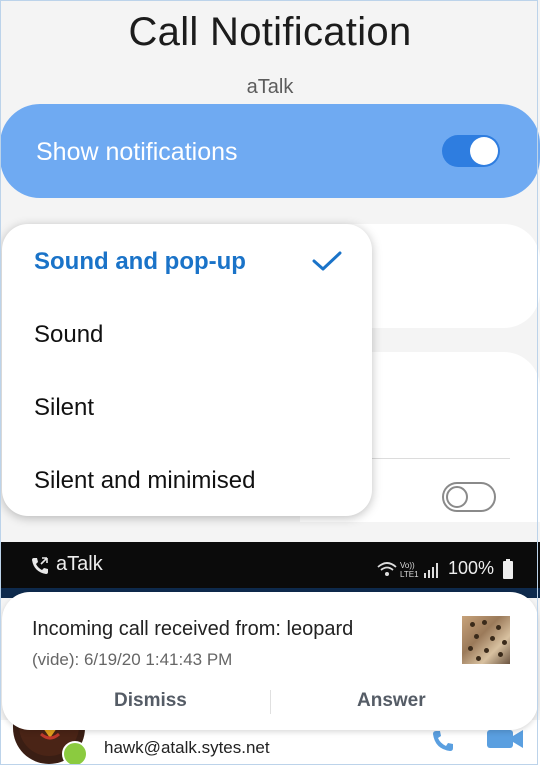 This screenshot has height=767, width=540. What do you see at coordinates (140, 262) in the screenshot?
I see `menu-item-sound-and-popup: Sound and pop-up` at bounding box center [140, 262].